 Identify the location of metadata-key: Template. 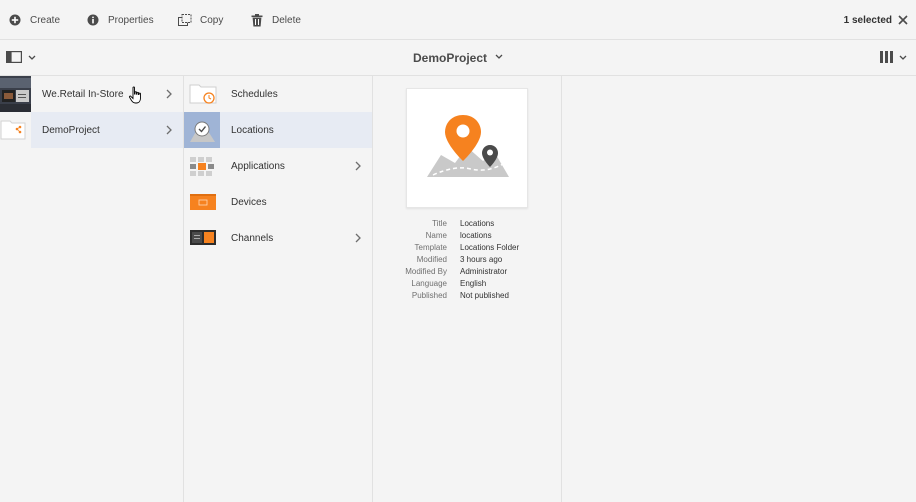
(430, 247).